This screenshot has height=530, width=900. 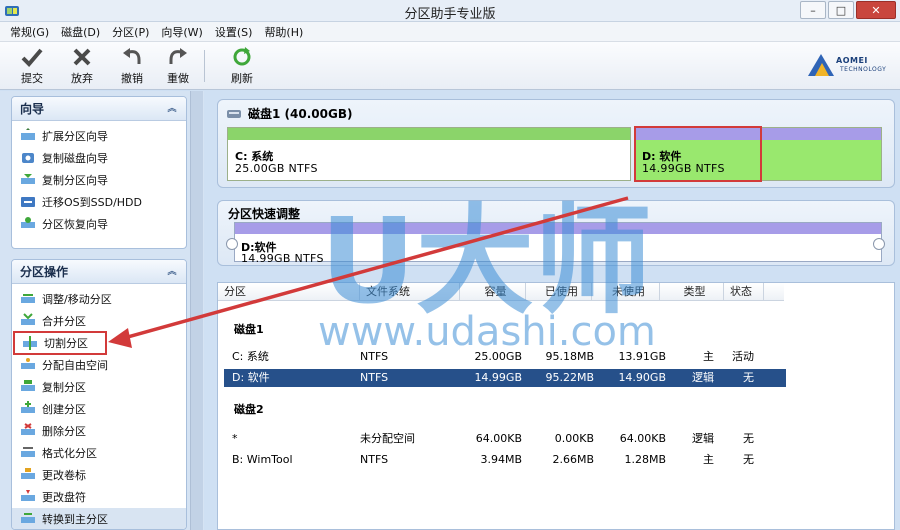 What do you see at coordinates (99, 497) in the screenshot?
I see `sidebar-item-change-drive-letter: 更改盘符` at bounding box center [99, 497].